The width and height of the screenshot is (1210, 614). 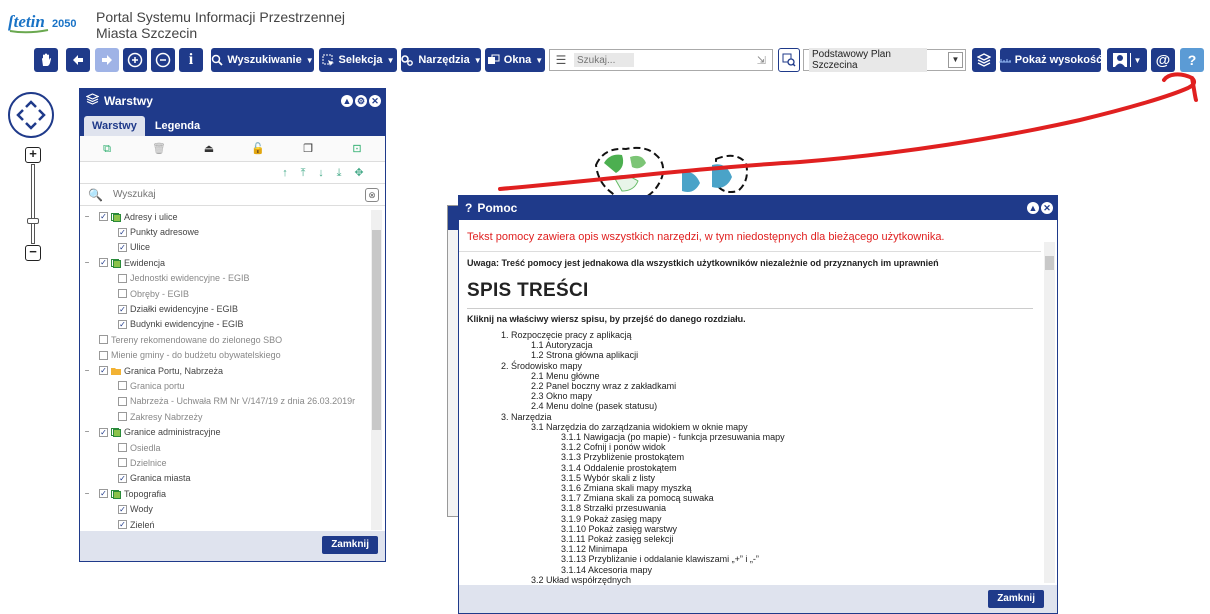 What do you see at coordinates (789, 60) in the screenshot?
I see `locate-button` at bounding box center [789, 60].